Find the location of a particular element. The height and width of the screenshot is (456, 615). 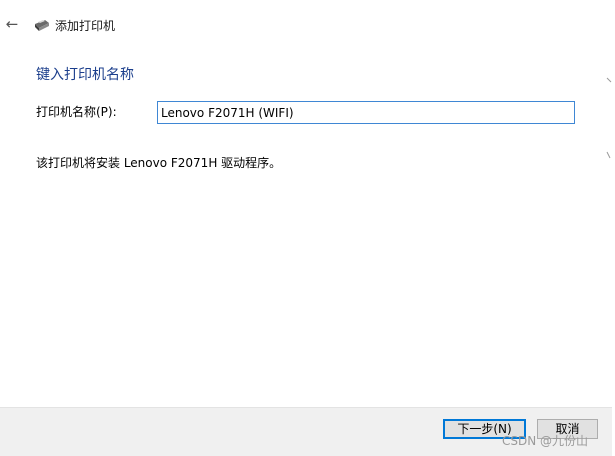

back-button: ← is located at coordinates (12, 24).